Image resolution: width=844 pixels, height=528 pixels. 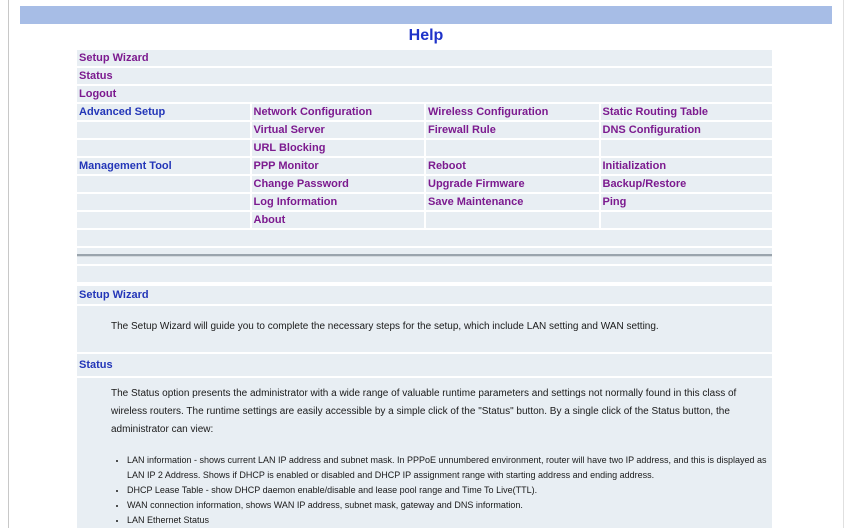 I want to click on nav-row: Setup Wizard, so click(x=424, y=58).